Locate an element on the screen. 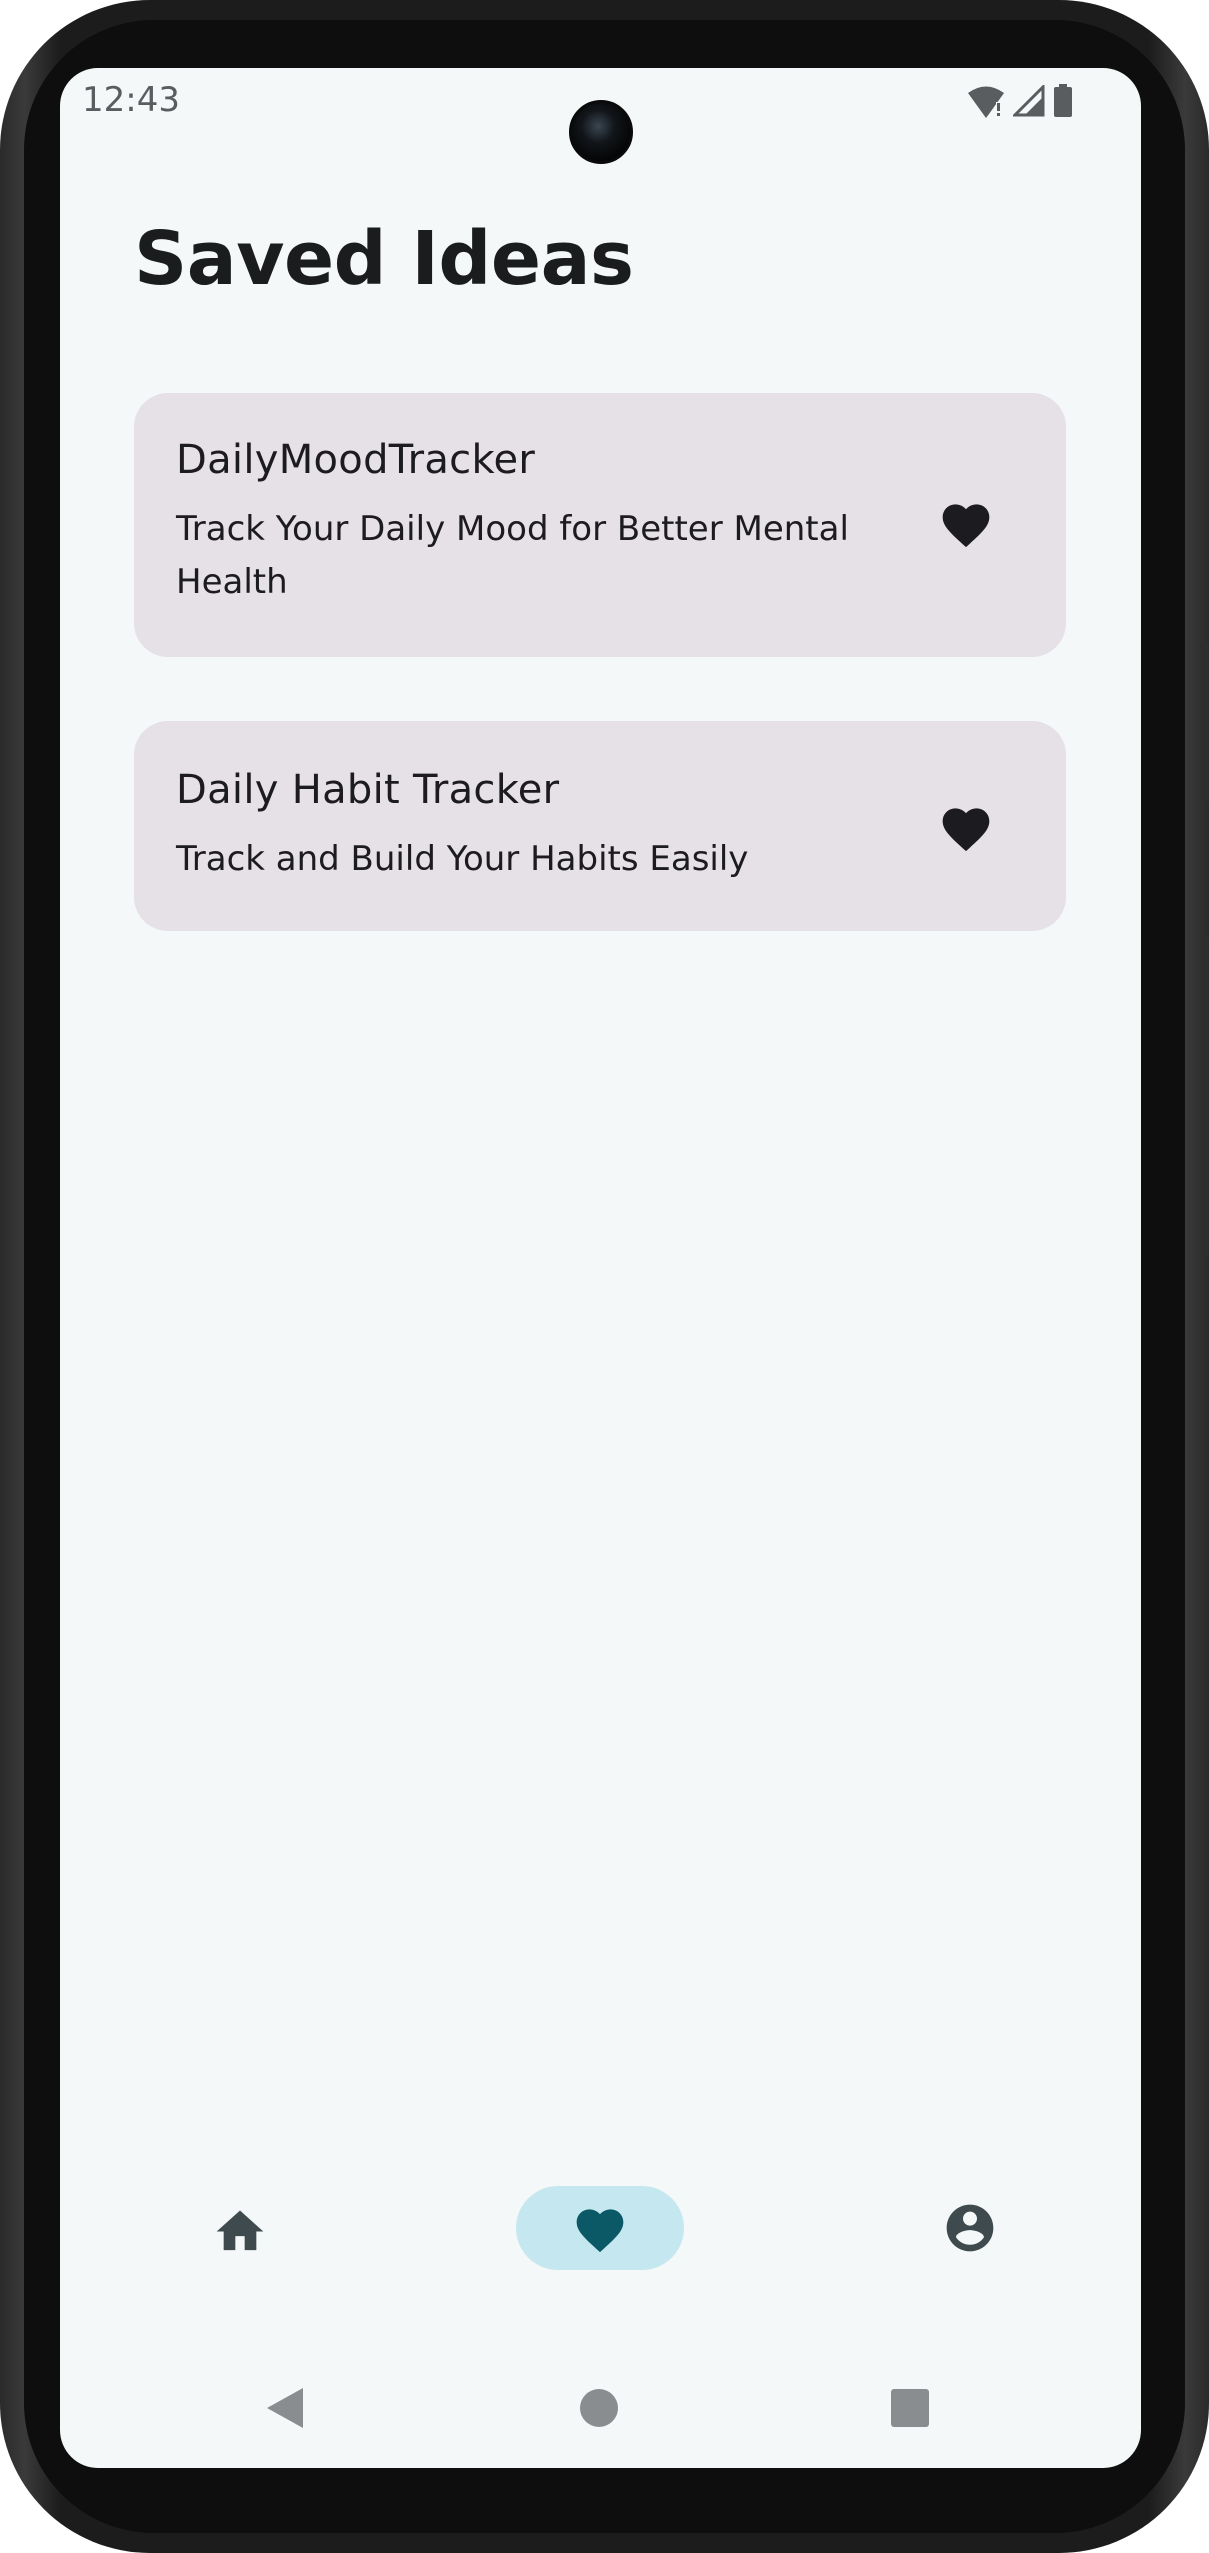 The image size is (1209, 2553). status-time: 12:43 is located at coordinates (131, 100).